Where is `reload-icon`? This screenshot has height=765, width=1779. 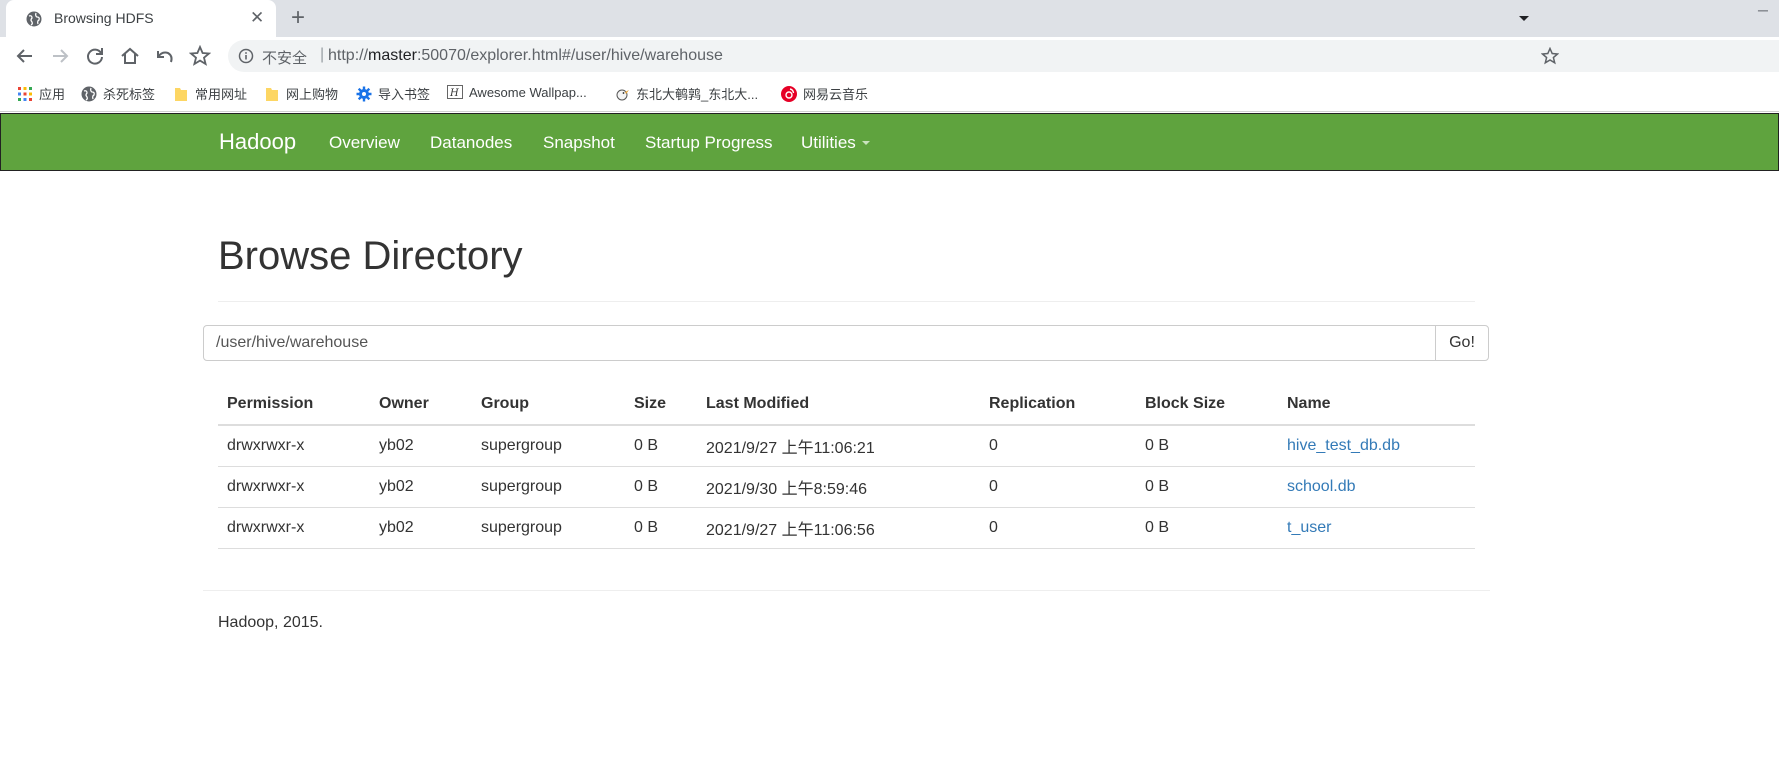
reload-icon is located at coordinates (95, 56).